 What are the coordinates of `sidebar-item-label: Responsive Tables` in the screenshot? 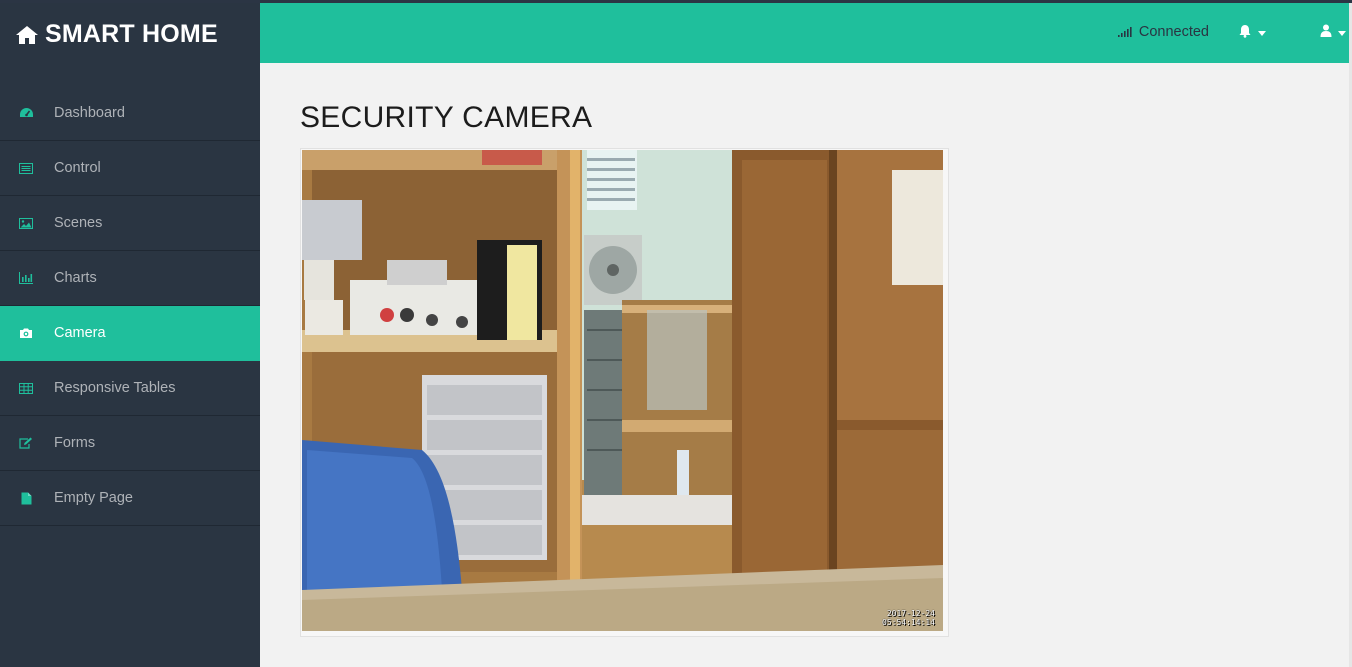 It's located at (115, 388).